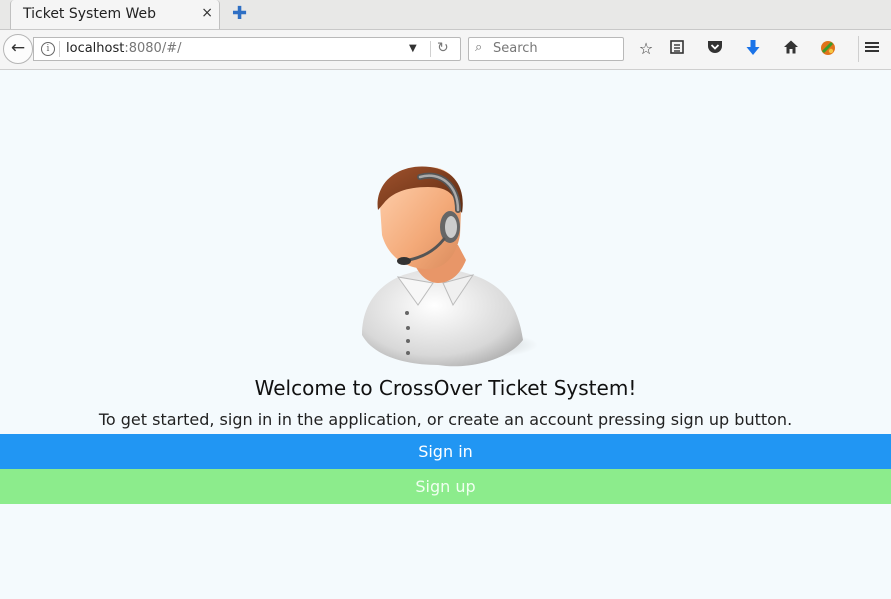  Describe the element at coordinates (90, 14) in the screenshot. I see `tab-title: Ticket System Web` at that location.